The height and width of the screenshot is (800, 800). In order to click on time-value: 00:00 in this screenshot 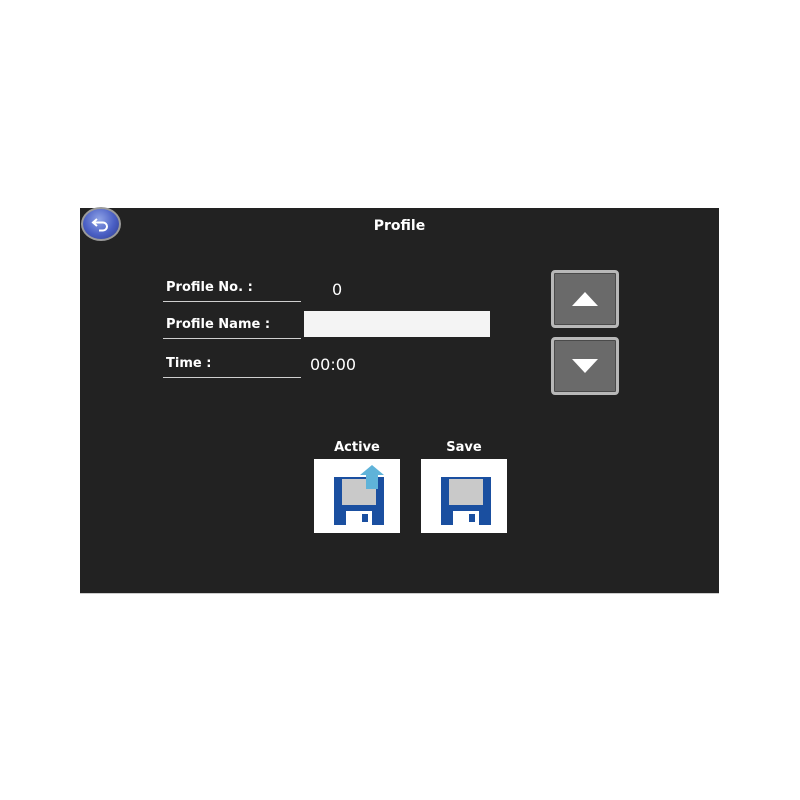, I will do `click(333, 364)`.